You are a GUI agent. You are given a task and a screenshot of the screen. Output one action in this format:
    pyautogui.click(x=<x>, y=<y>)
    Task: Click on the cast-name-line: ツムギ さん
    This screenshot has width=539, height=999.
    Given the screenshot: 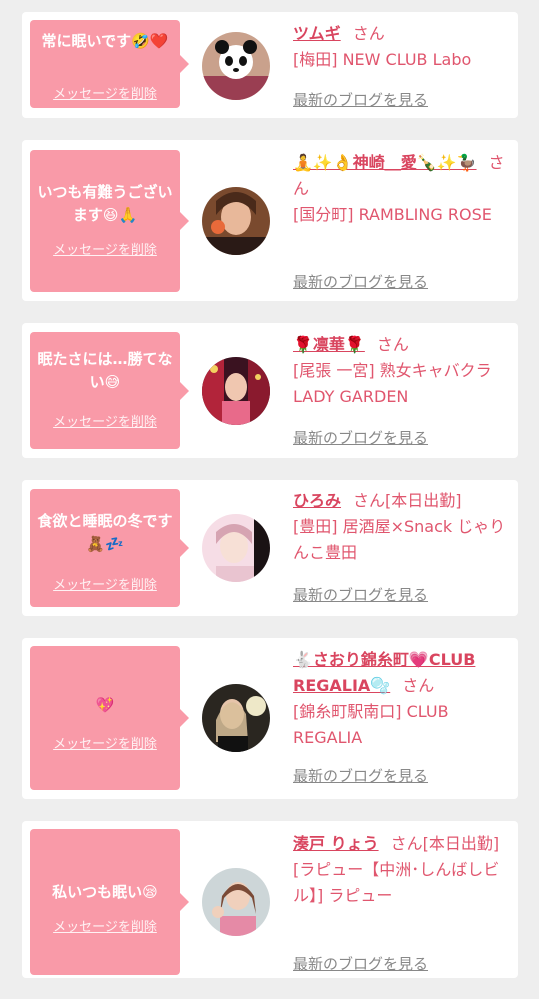 What is the action you would take?
    pyautogui.click(x=400, y=34)
    